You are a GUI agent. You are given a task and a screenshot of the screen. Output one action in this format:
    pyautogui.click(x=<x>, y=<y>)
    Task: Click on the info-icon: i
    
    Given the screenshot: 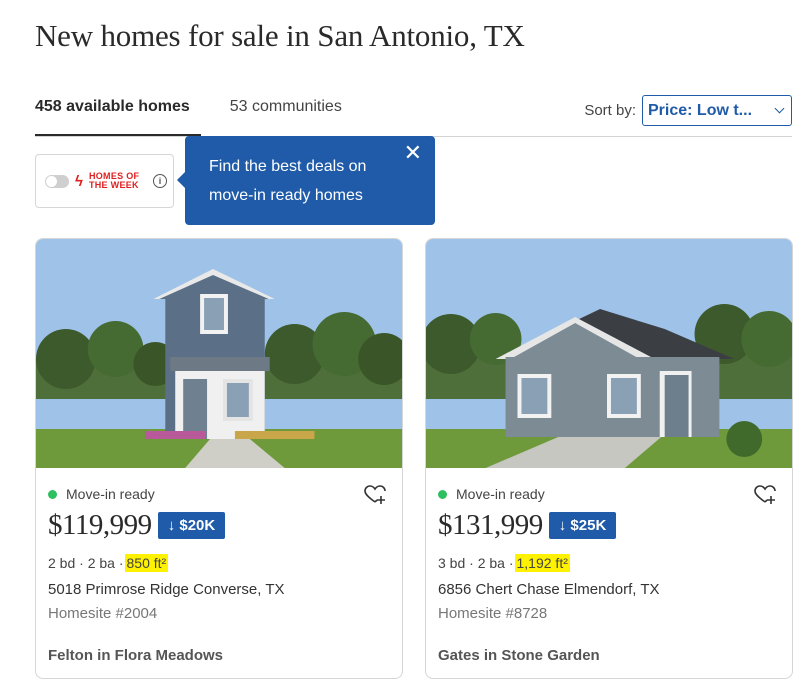 What is the action you would take?
    pyautogui.click(x=159, y=181)
    